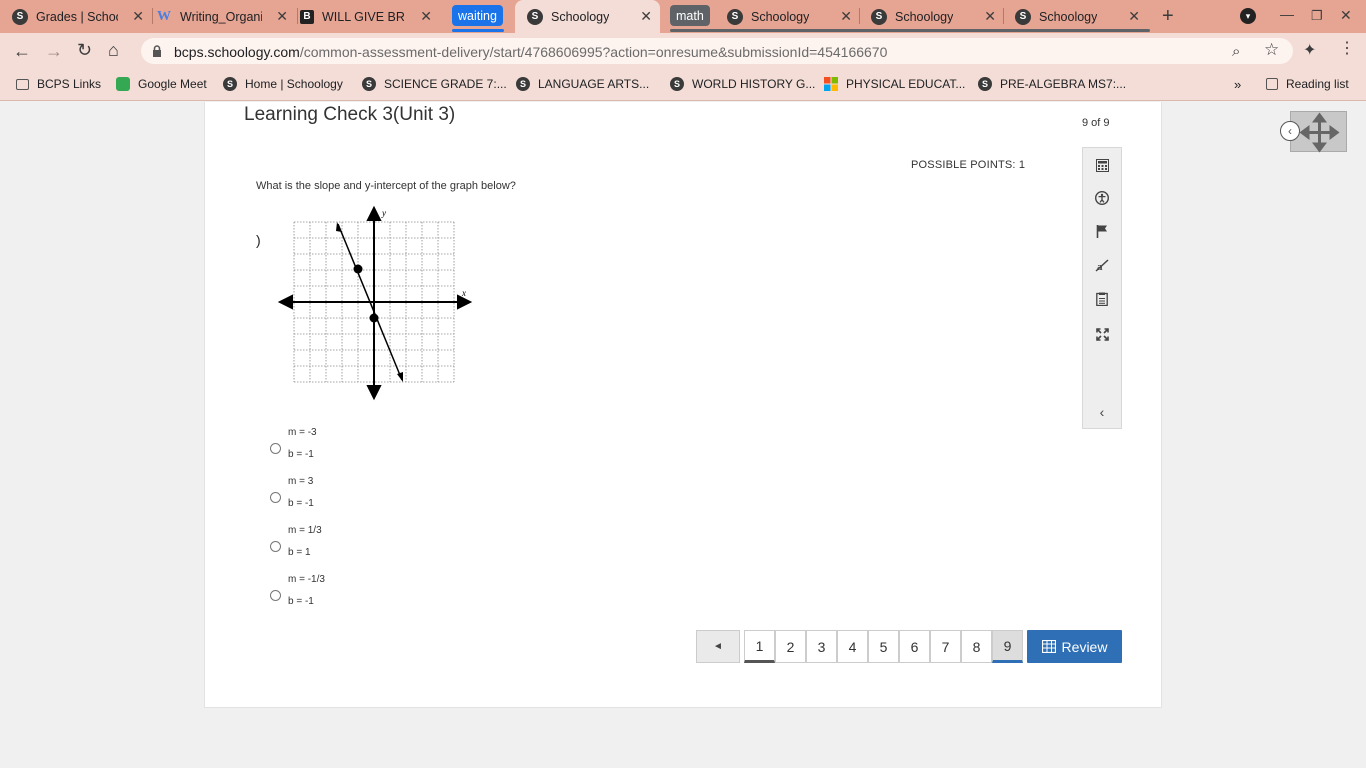 The image size is (1366, 768). What do you see at coordinates (945, 646) in the screenshot?
I see `page-button-7: 7` at bounding box center [945, 646].